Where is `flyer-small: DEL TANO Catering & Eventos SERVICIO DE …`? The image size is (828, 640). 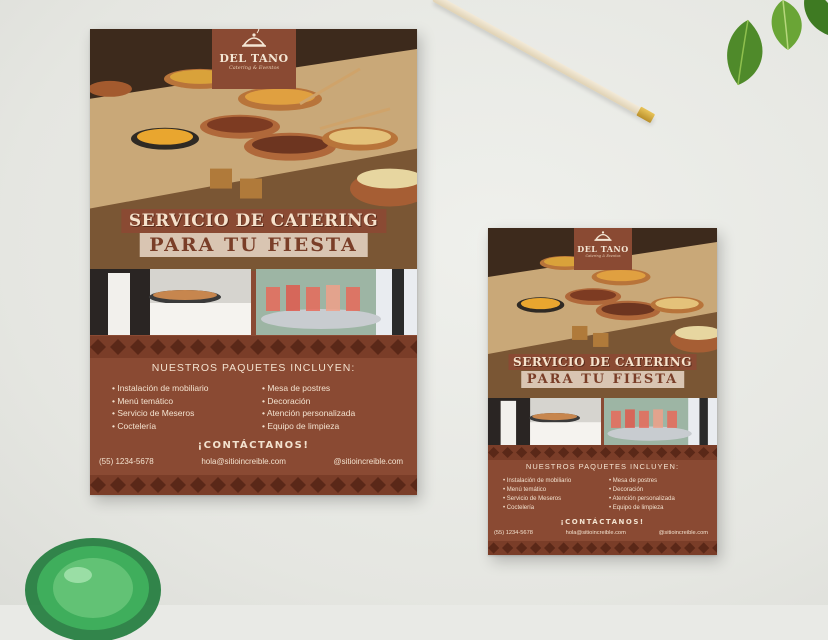 flyer-small: DEL TANO Catering & Eventos SERVICIO DE … is located at coordinates (602, 391).